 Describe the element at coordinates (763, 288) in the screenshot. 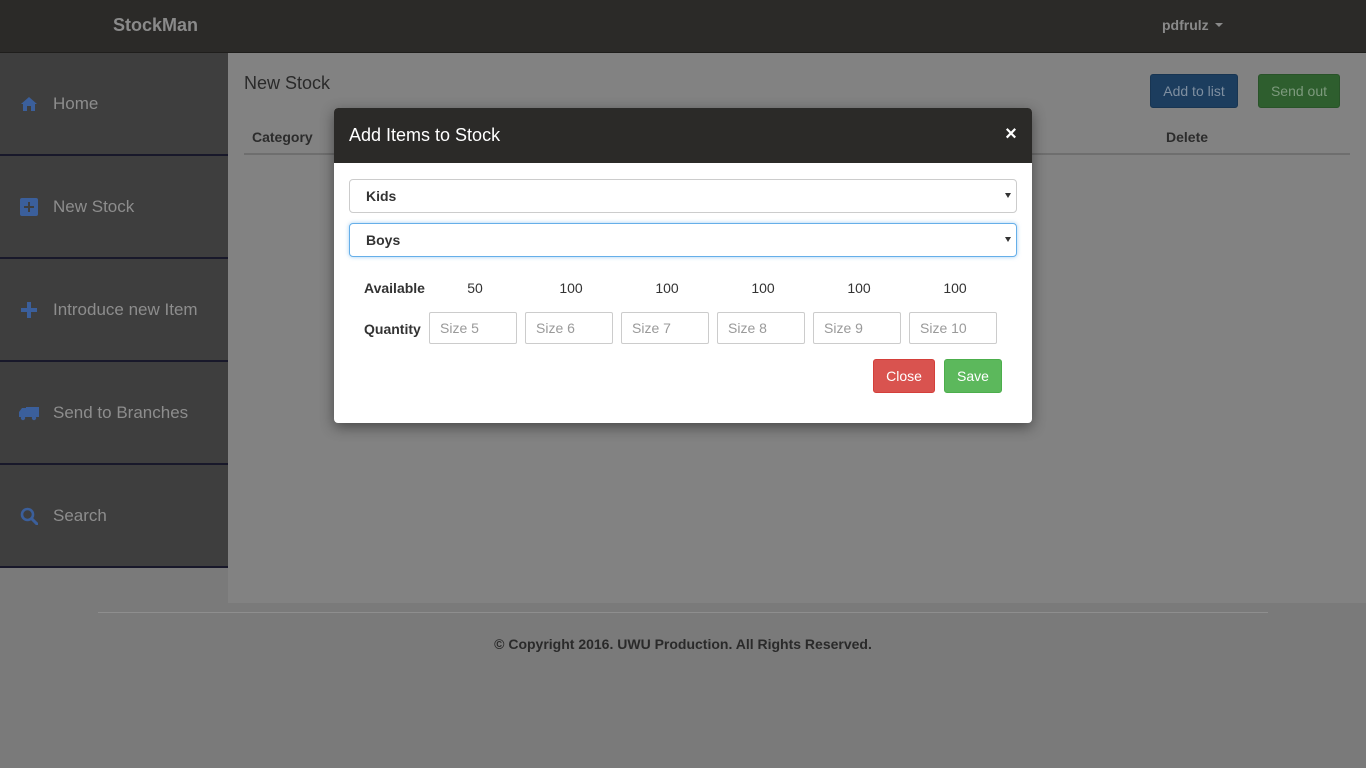

I see `available-size-8: 100` at that location.